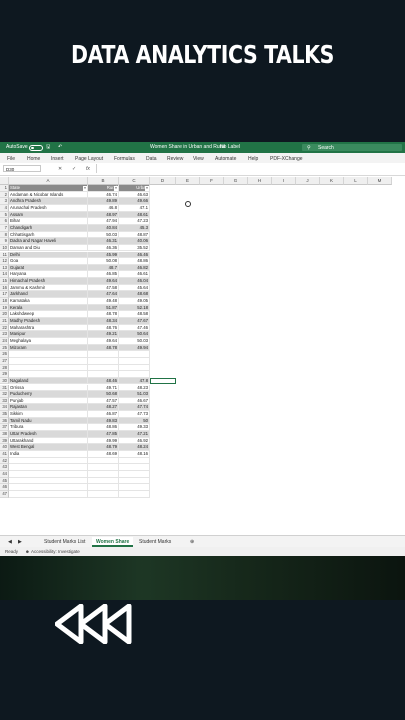  I want to click on table-cell: 46.46, so click(134, 255).